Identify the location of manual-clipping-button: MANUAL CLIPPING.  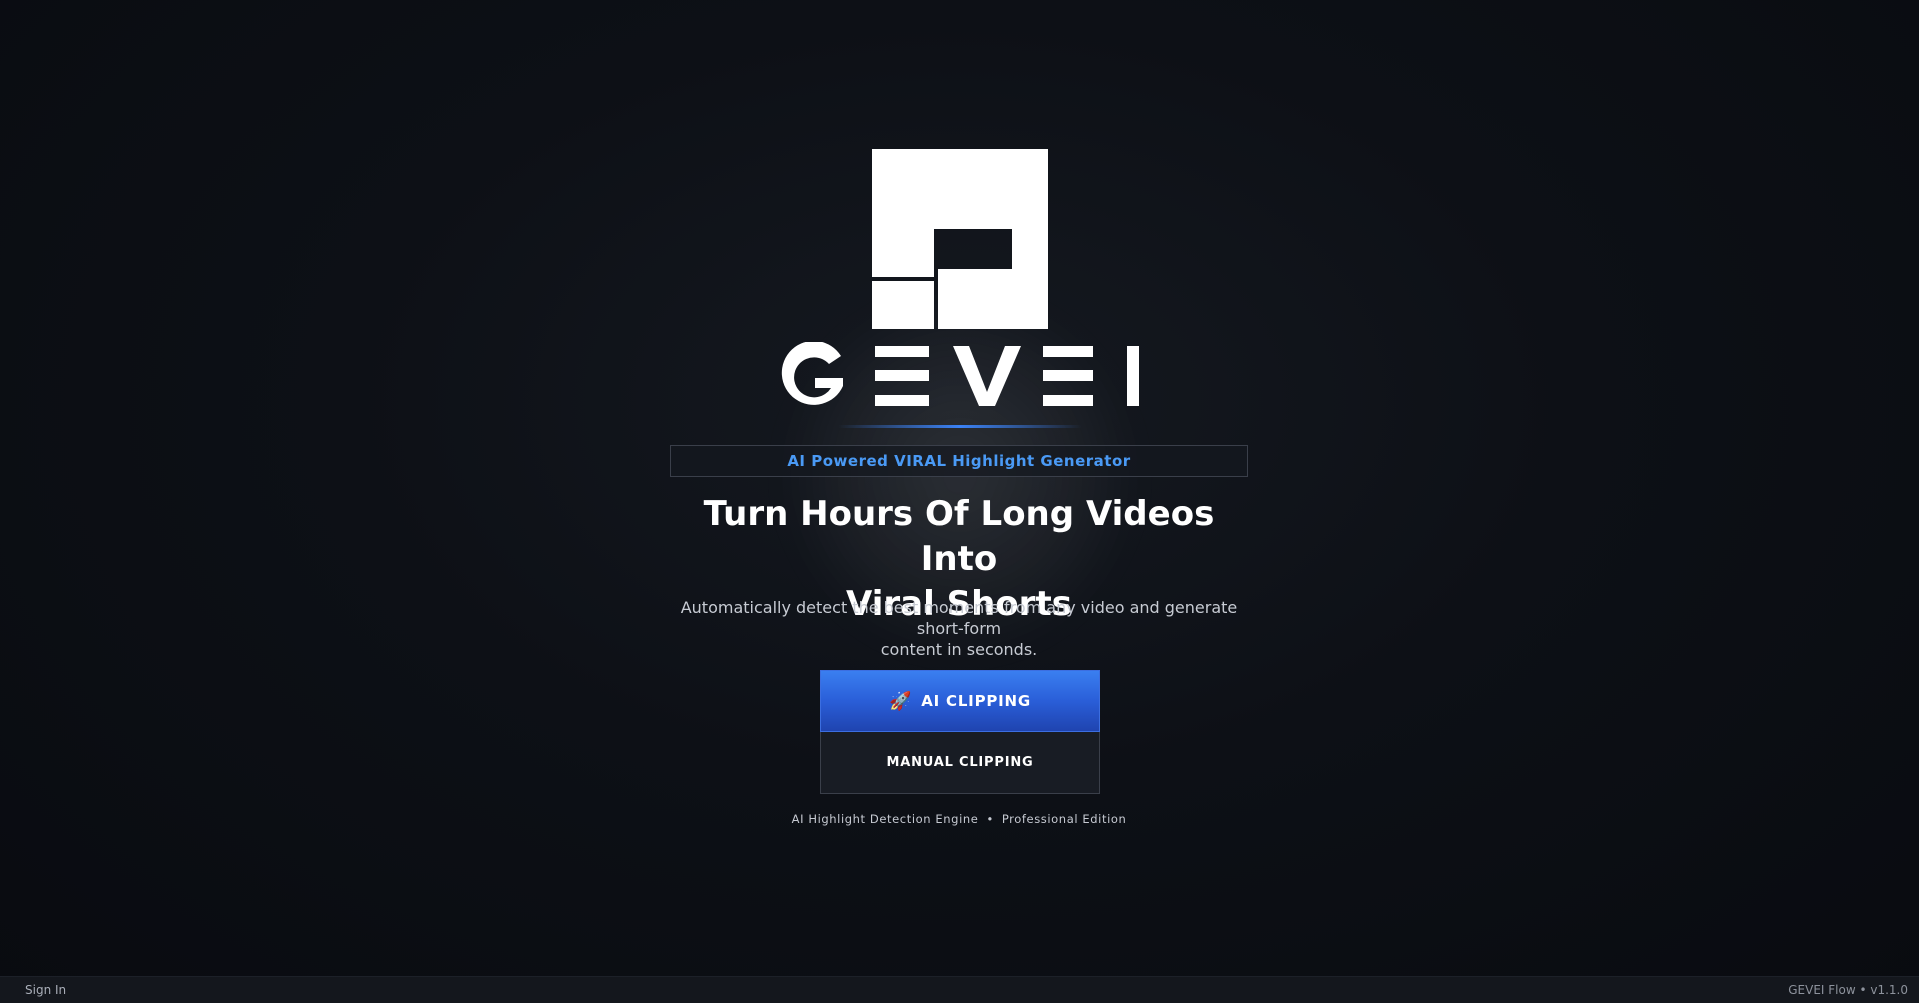
(960, 763).